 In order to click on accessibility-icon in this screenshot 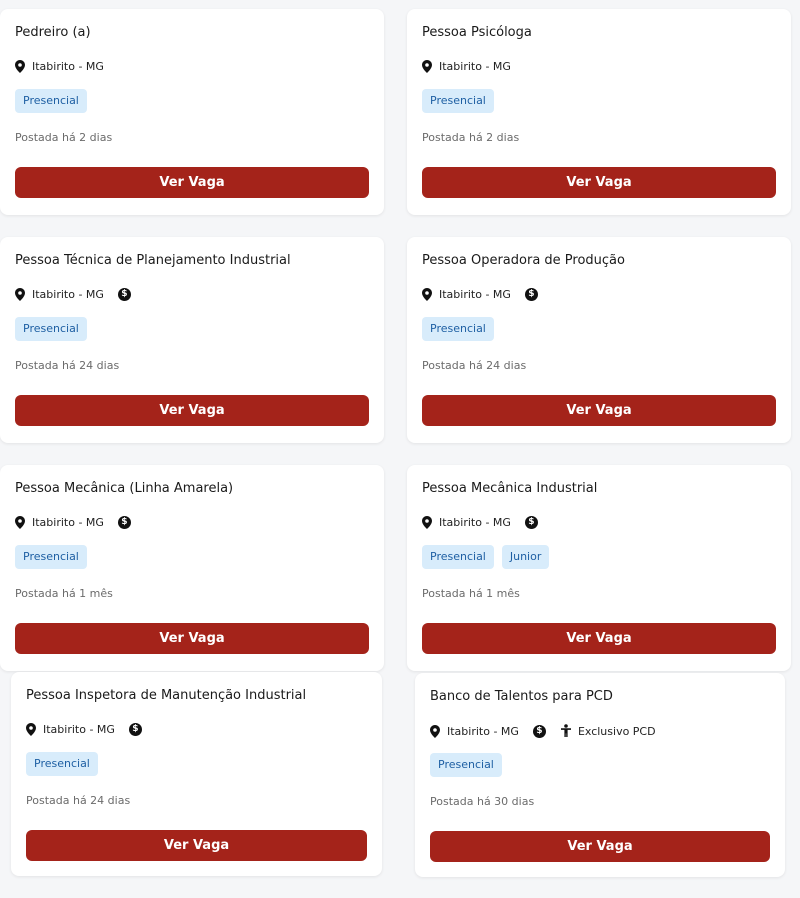, I will do `click(566, 731)`.